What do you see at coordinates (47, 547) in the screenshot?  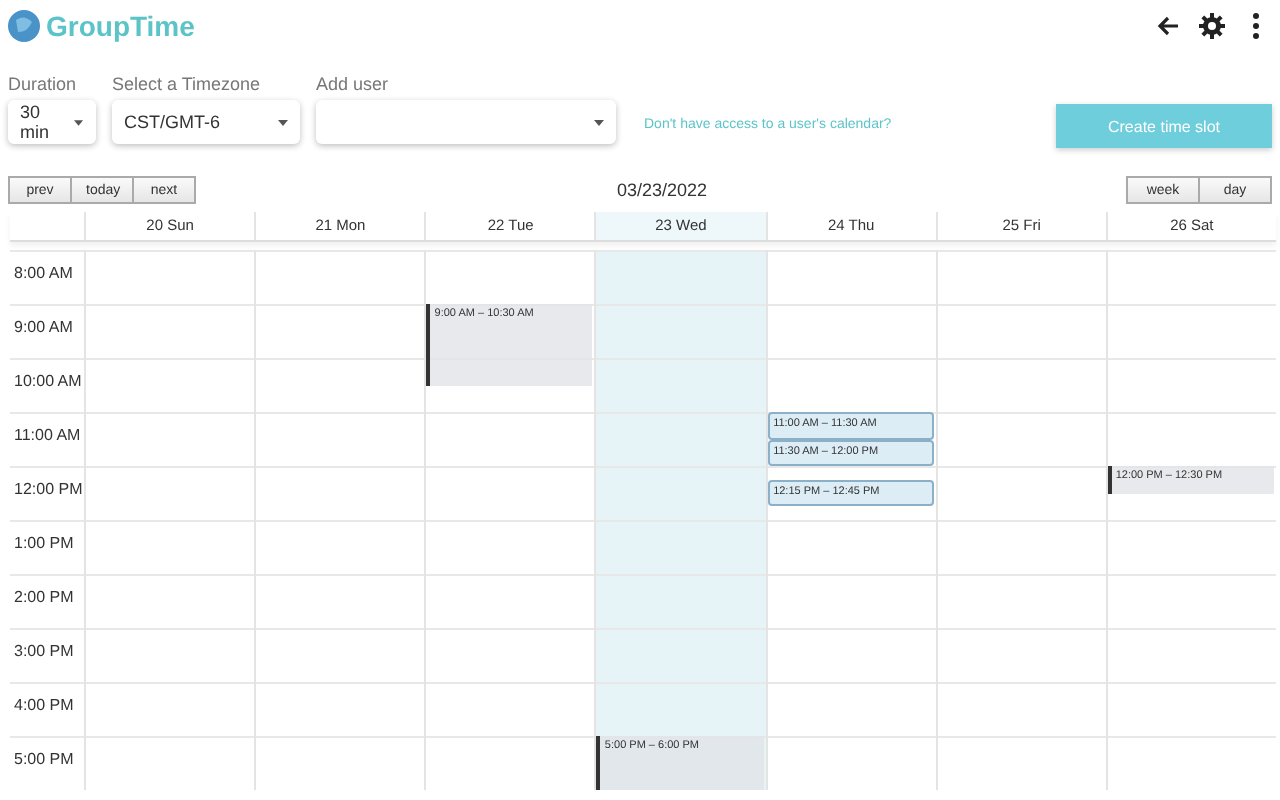 I see `time-label: 1:00 PM` at bounding box center [47, 547].